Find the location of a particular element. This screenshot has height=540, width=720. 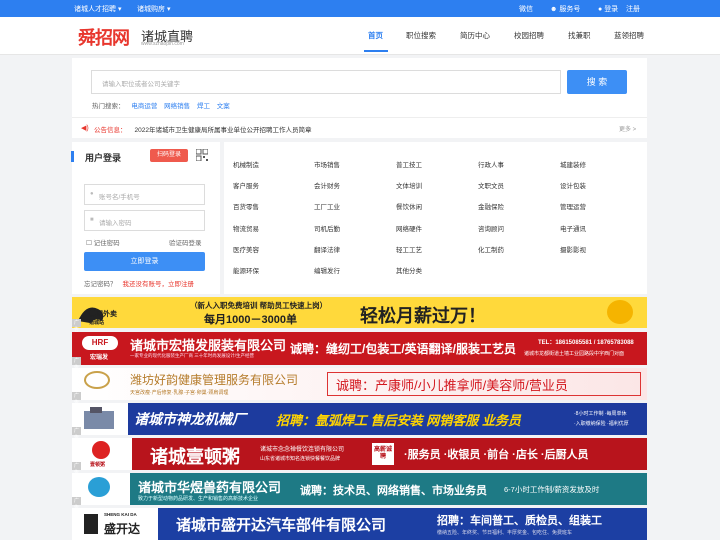

username-placeholder: 账号名/手机号 is located at coordinates (119, 197).